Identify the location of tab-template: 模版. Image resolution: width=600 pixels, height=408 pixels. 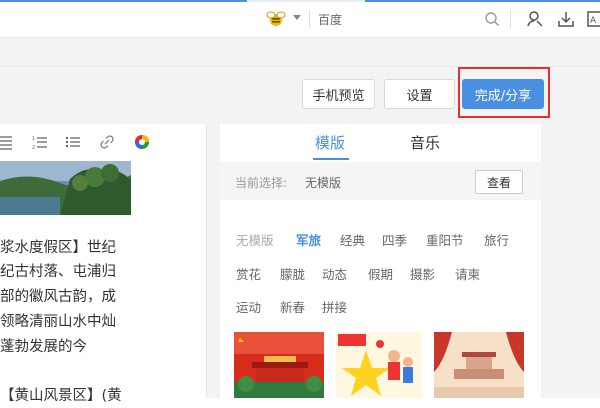
(330, 142).